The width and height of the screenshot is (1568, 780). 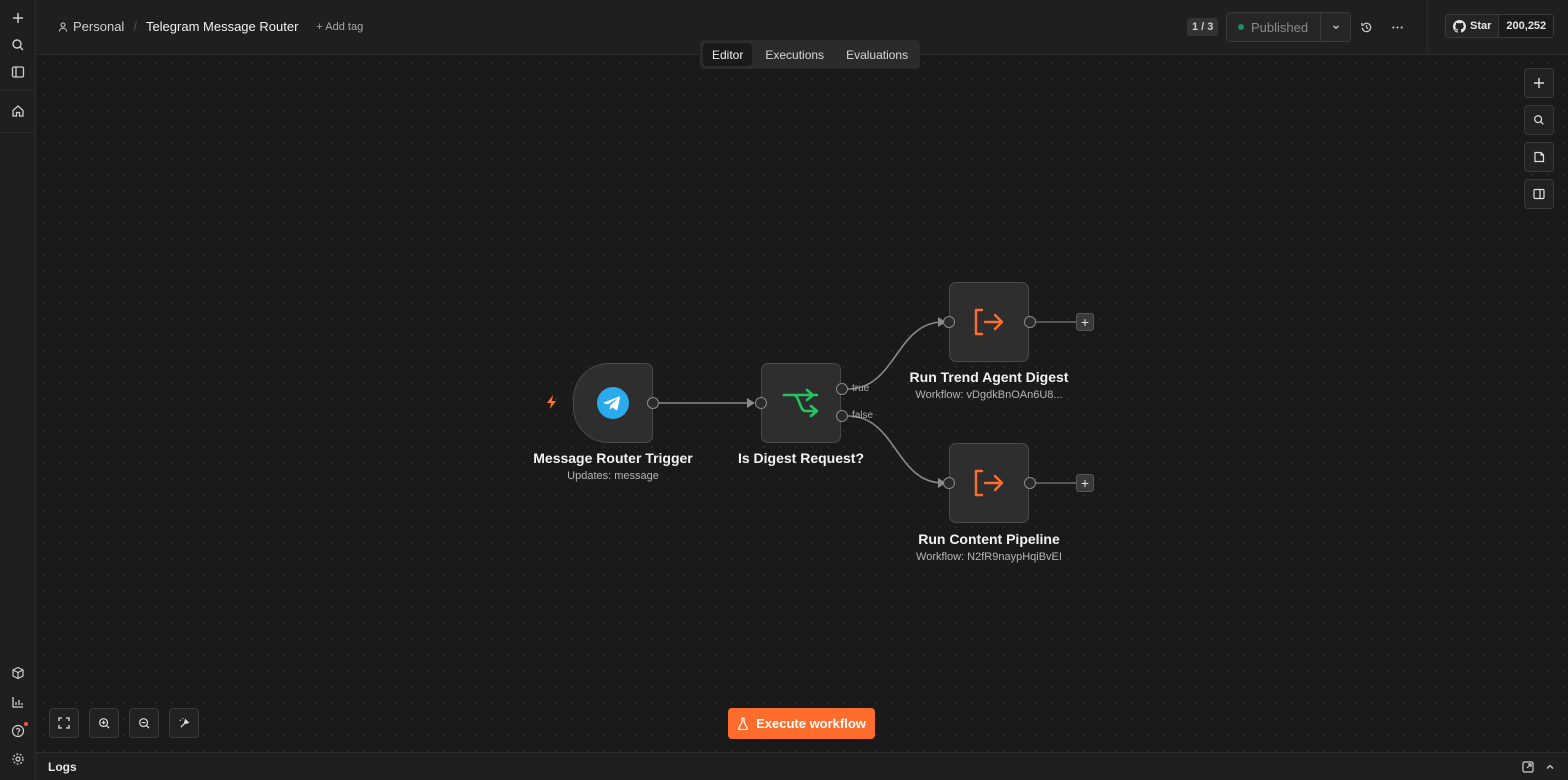 What do you see at coordinates (728, 54) in the screenshot?
I see `tab-editor: Editor` at bounding box center [728, 54].